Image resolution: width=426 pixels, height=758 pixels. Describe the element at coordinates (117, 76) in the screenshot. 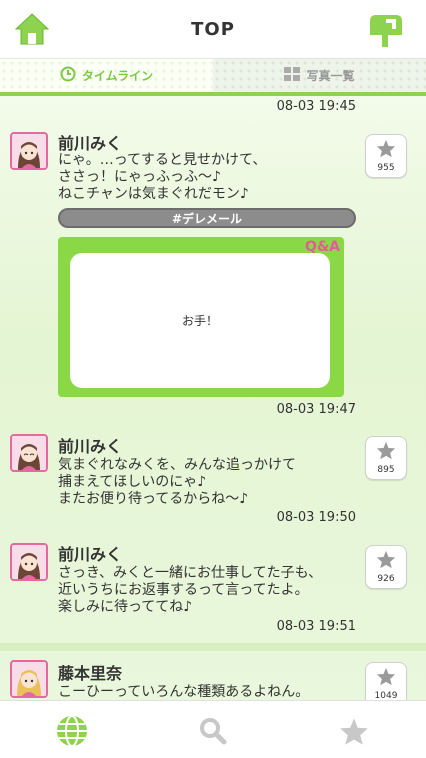

I see `tab-timeline-label: タイムライン` at that location.